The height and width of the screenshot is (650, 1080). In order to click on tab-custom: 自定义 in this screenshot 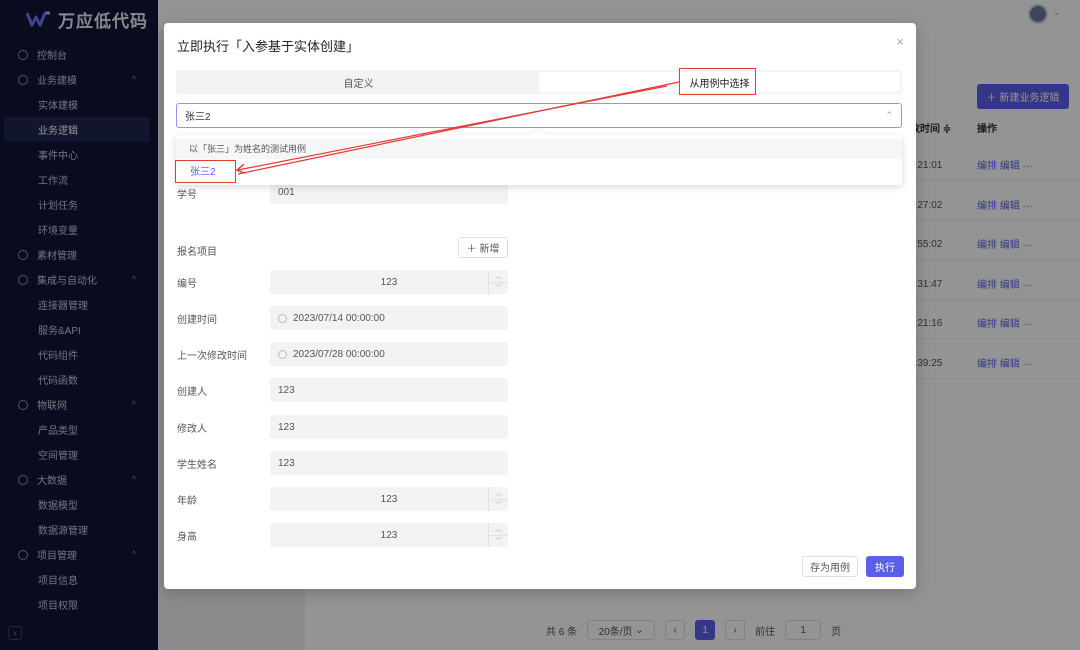, I will do `click(358, 82)`.